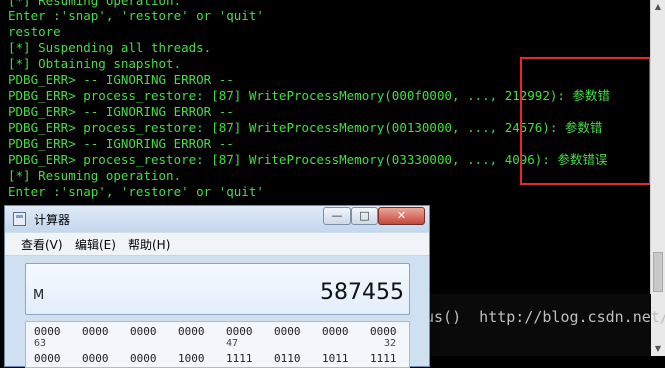  What do you see at coordinates (335, 359) in the screenshot?
I see `bit-group: 1011` at bounding box center [335, 359].